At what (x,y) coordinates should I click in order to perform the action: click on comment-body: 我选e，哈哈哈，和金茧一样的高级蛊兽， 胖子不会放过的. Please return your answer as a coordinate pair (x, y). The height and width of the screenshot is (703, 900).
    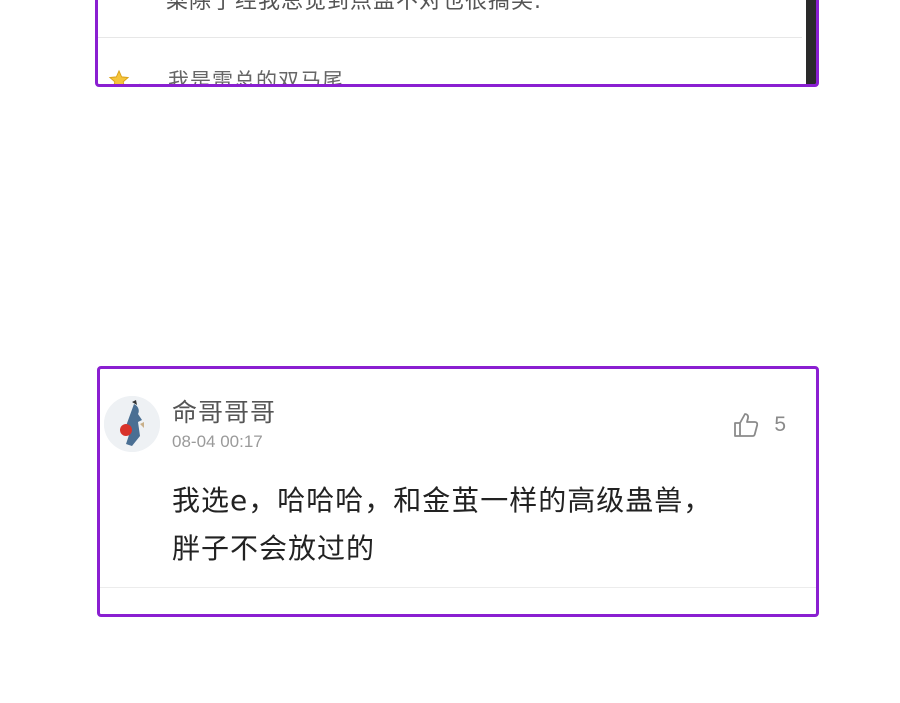
    Looking at the image, I should click on (472, 525).